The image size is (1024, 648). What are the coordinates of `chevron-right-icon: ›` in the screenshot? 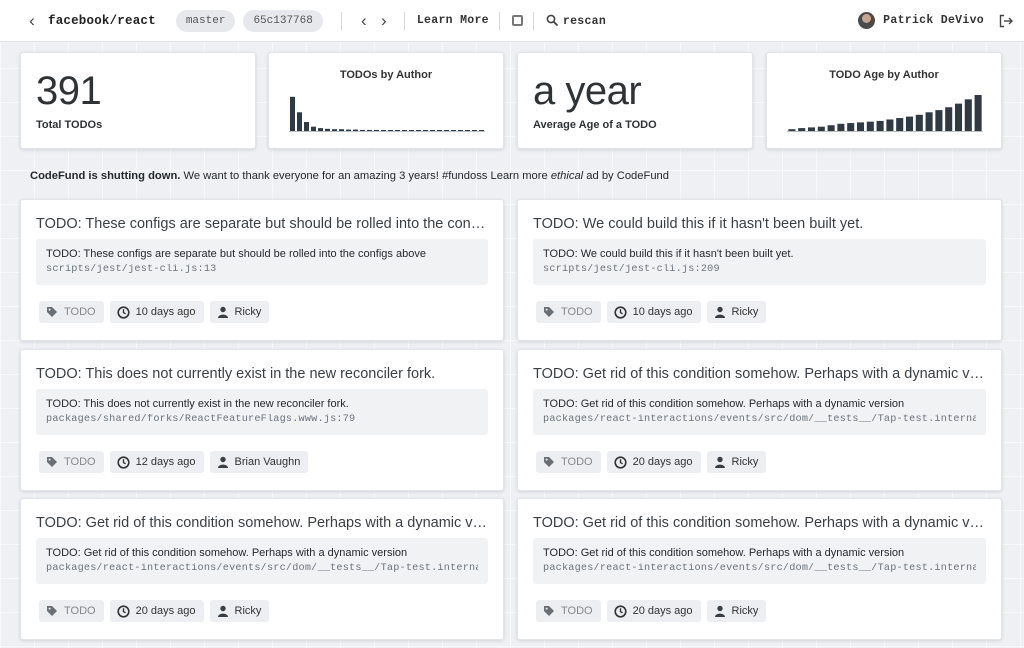 It's located at (384, 21).